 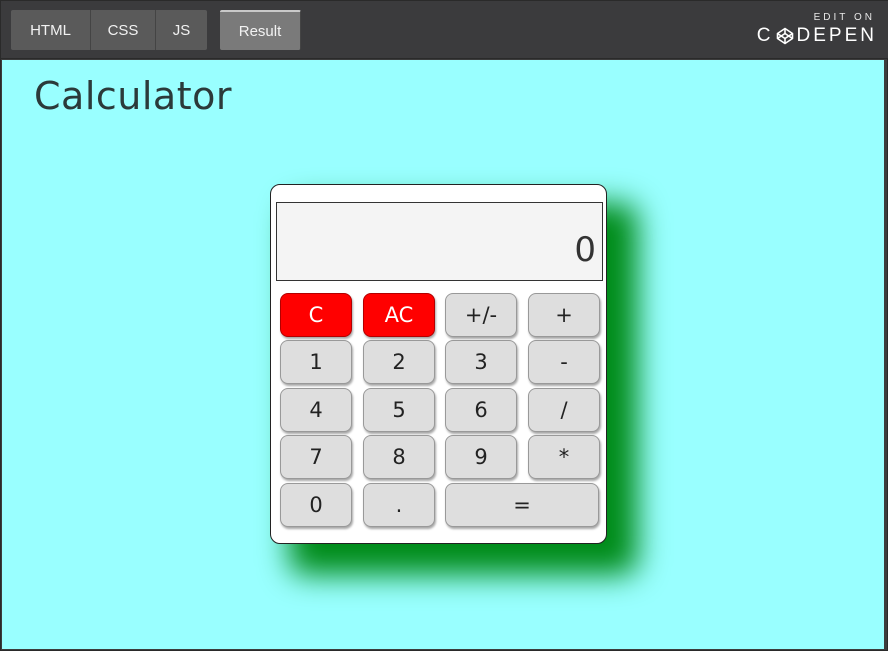 I want to click on divide-button: /, so click(x=564, y=410).